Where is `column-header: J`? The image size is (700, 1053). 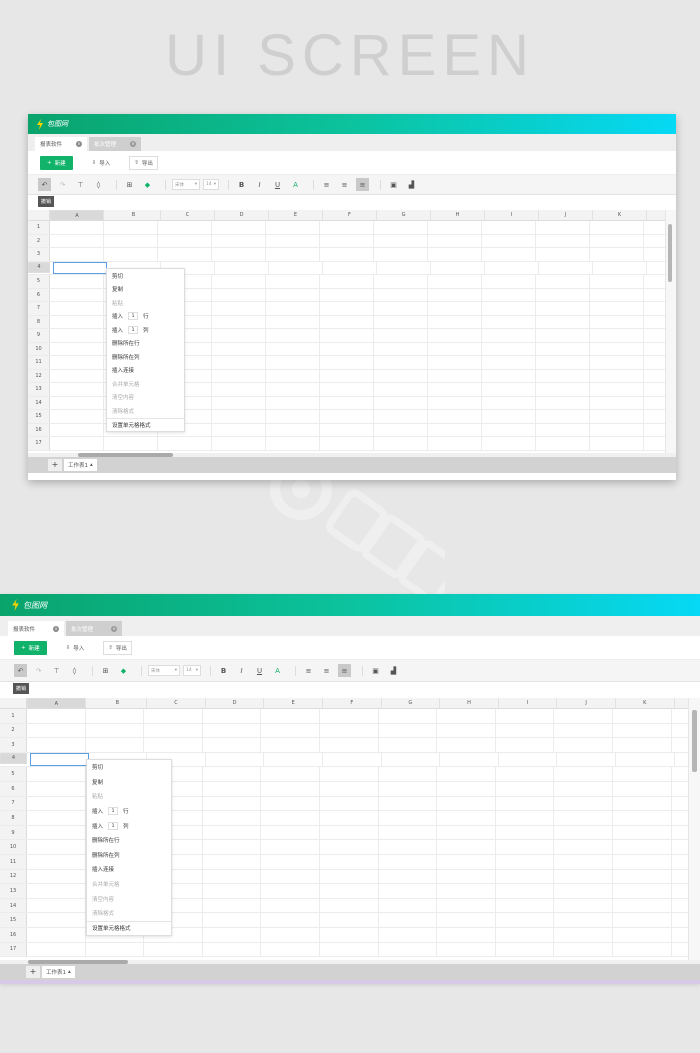 column-header: J is located at coordinates (586, 703).